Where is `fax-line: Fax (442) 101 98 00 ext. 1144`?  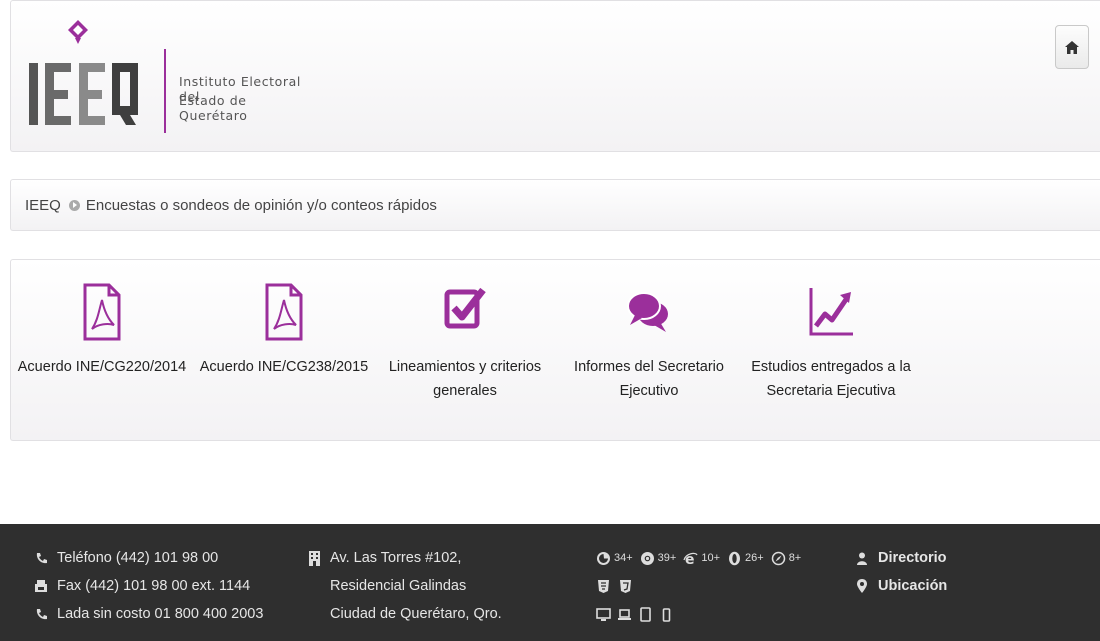 fax-line: Fax (442) 101 98 00 ext. 1144 is located at coordinates (147, 586).